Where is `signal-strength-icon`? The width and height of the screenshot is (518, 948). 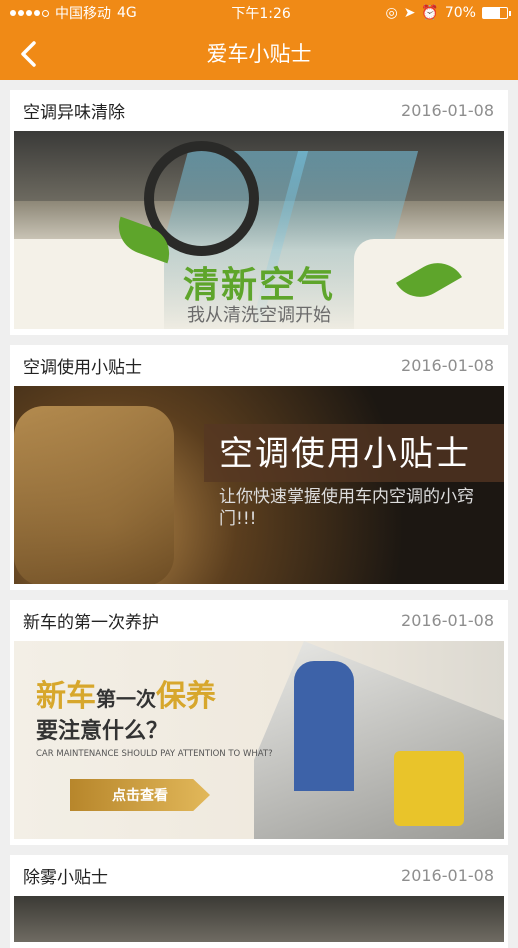 signal-strength-icon is located at coordinates (29, 13).